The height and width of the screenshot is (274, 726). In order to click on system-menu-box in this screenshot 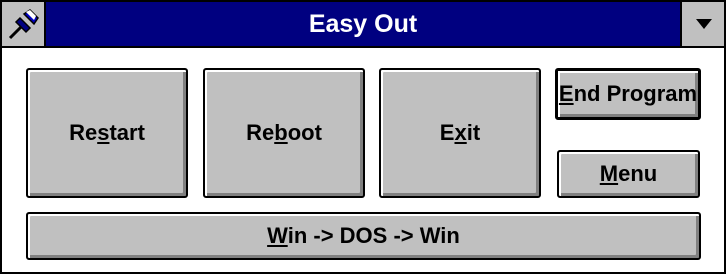, I will do `click(24, 24)`.